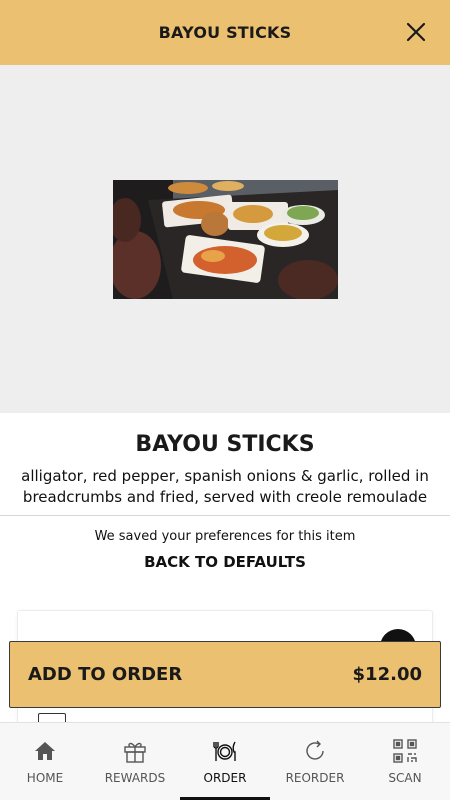 The height and width of the screenshot is (800, 450). Describe the element at coordinates (405, 751) in the screenshot. I see `qr-code-icon` at that location.